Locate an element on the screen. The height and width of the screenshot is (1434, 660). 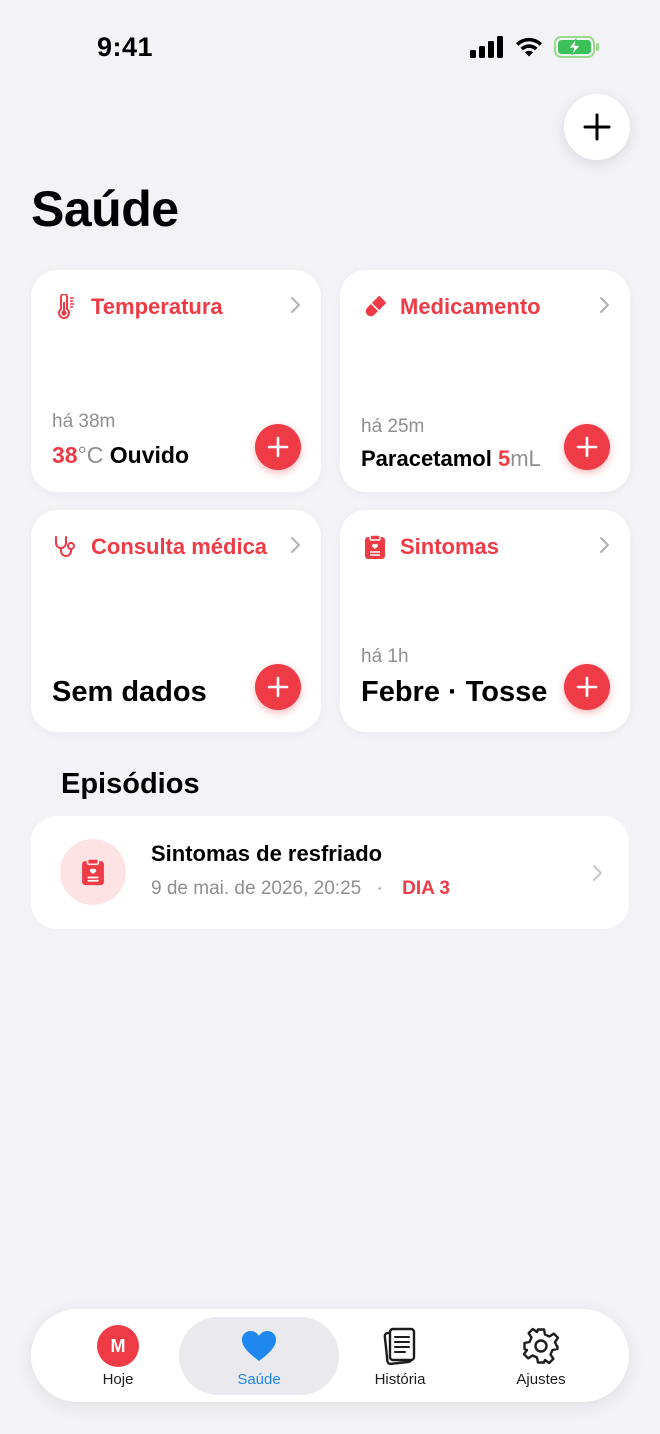
tab-historia: História is located at coordinates (400, 1356).